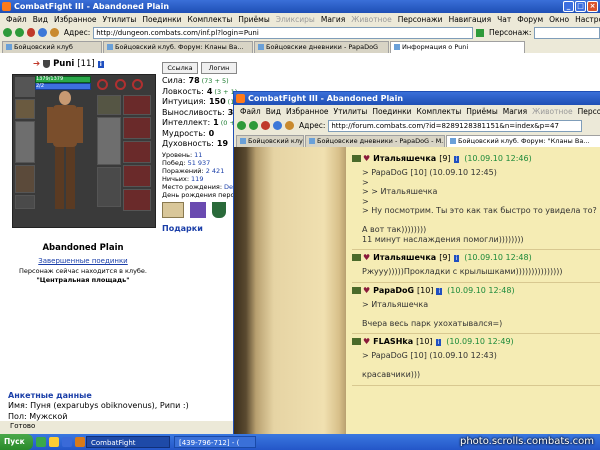  Describe the element at coordinates (25, 179) in the screenshot. I see `armor-slot` at that location.